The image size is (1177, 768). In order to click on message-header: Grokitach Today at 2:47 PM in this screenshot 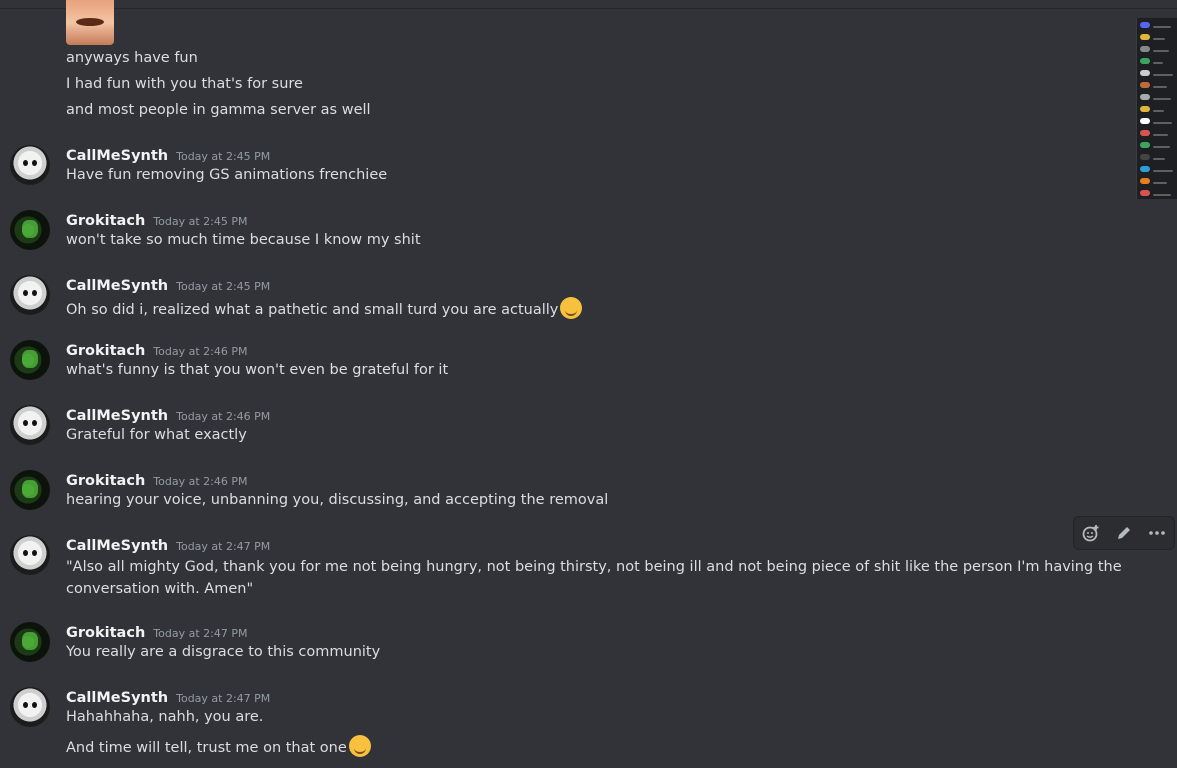, I will do `click(156, 632)`.